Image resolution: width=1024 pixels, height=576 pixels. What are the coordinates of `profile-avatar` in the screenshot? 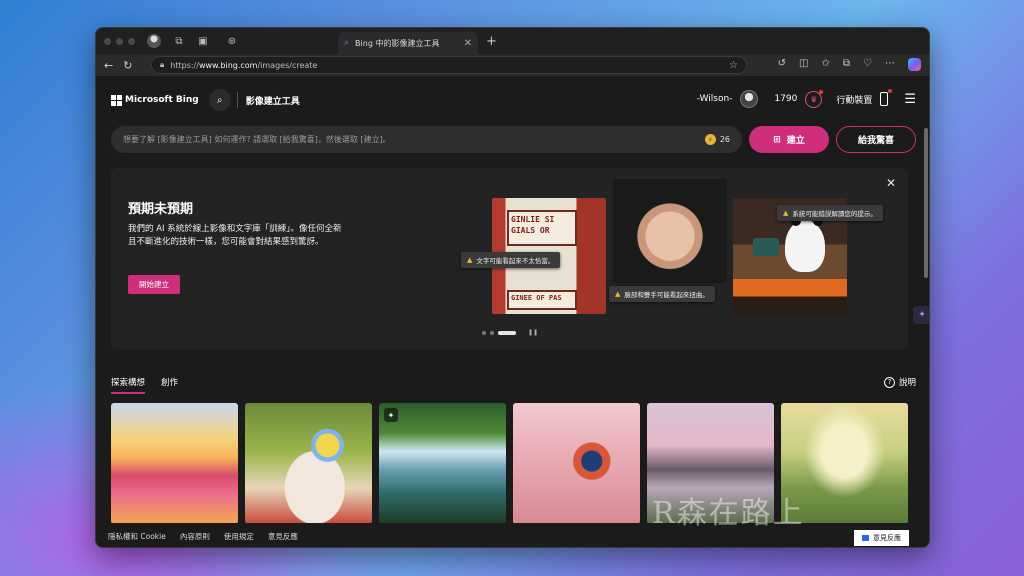 It's located at (154, 41).